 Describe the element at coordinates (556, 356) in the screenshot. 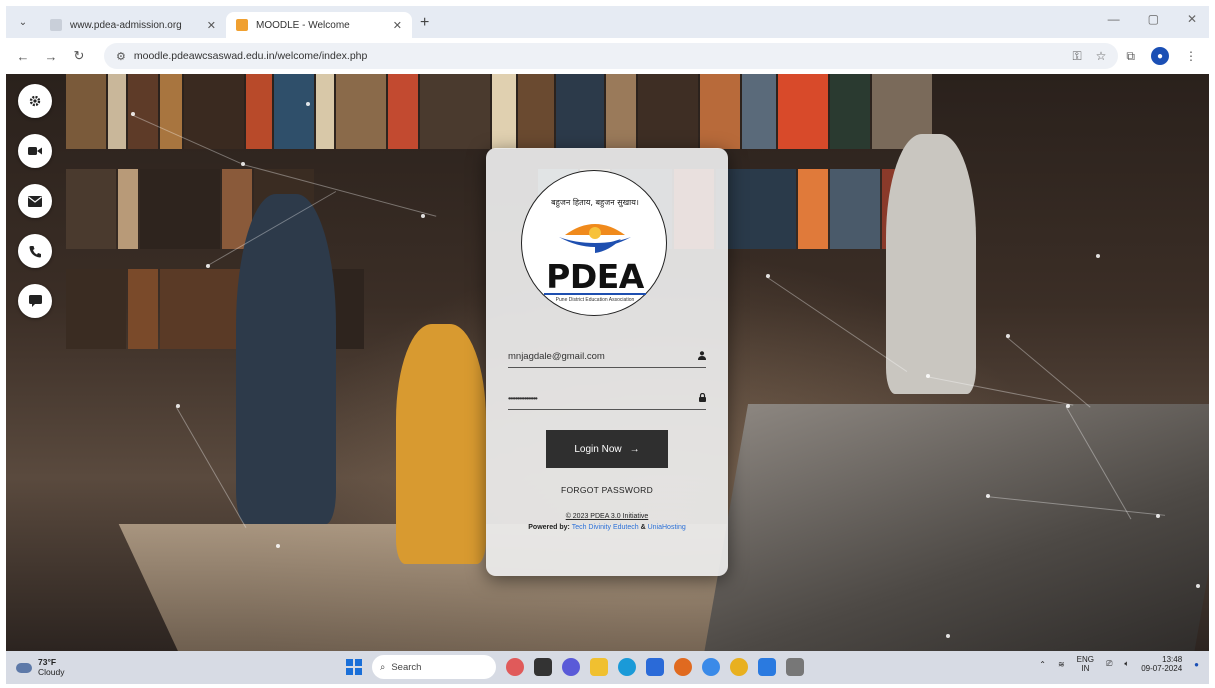

I see `email-value: mnjagdale@gmail.com` at that location.